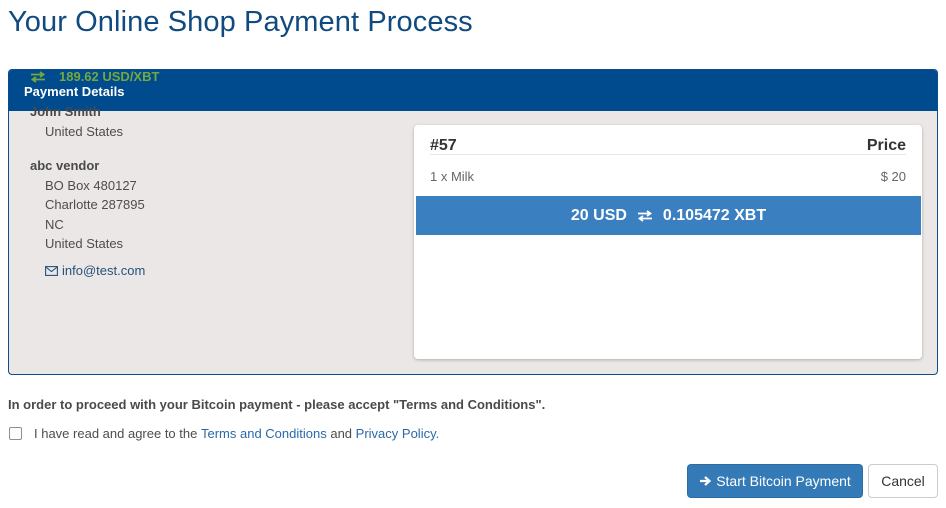 The height and width of the screenshot is (508, 946). Describe the element at coordinates (452, 176) in the screenshot. I see `order-item-name: 1 x Milk` at that location.